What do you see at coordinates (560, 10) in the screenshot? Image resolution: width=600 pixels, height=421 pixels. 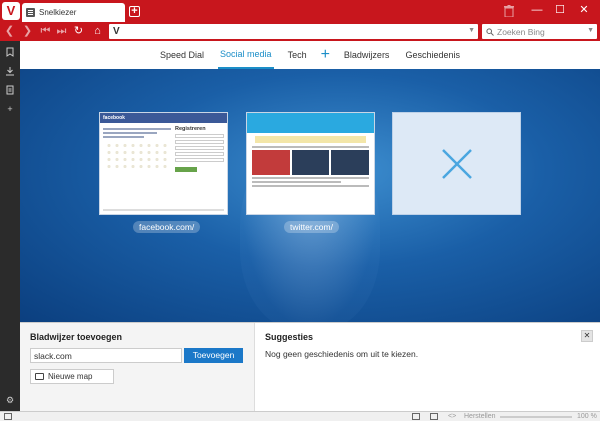 I see `maximize-button: ☐` at bounding box center [560, 10].